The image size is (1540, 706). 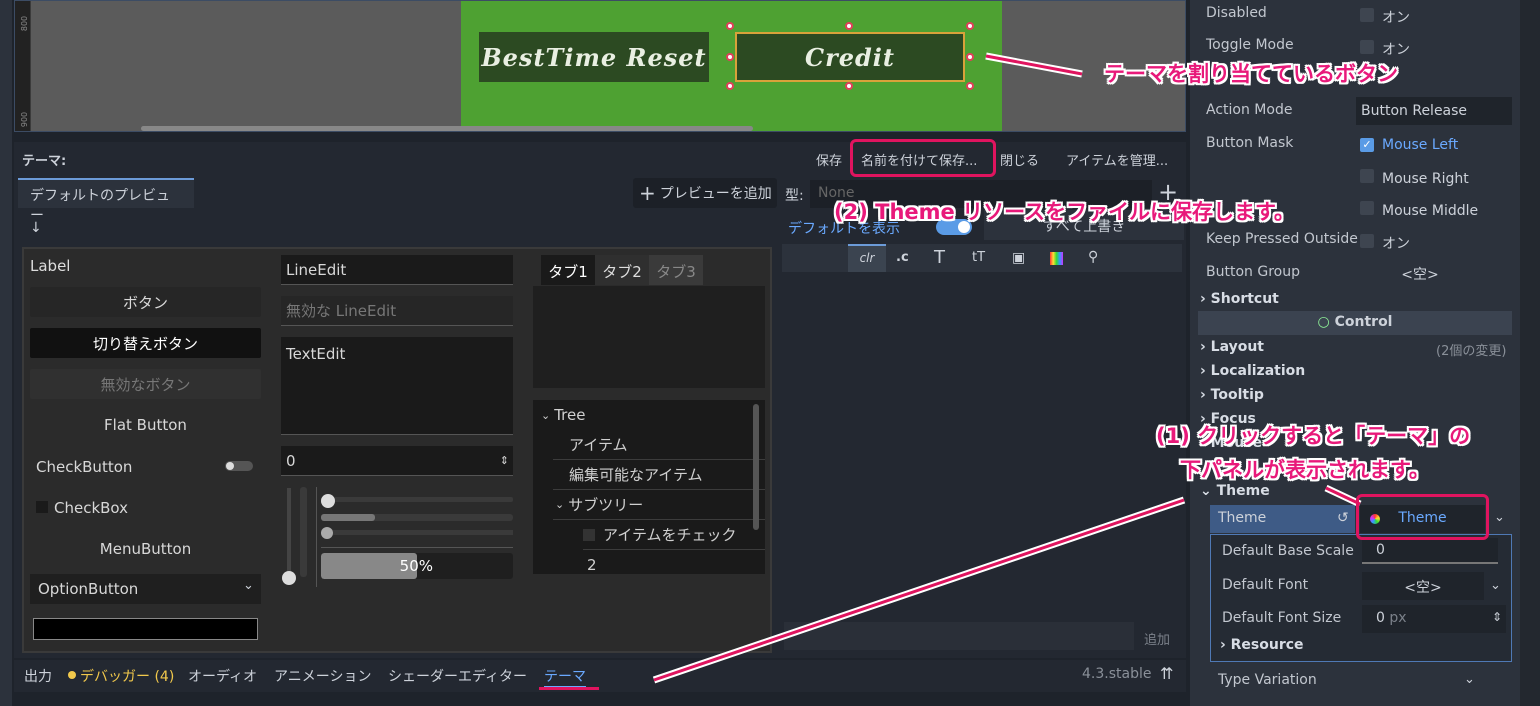 I want to click on annotation-assigned-button: テーマを割り当てているボタン, so click(x=1251, y=74).